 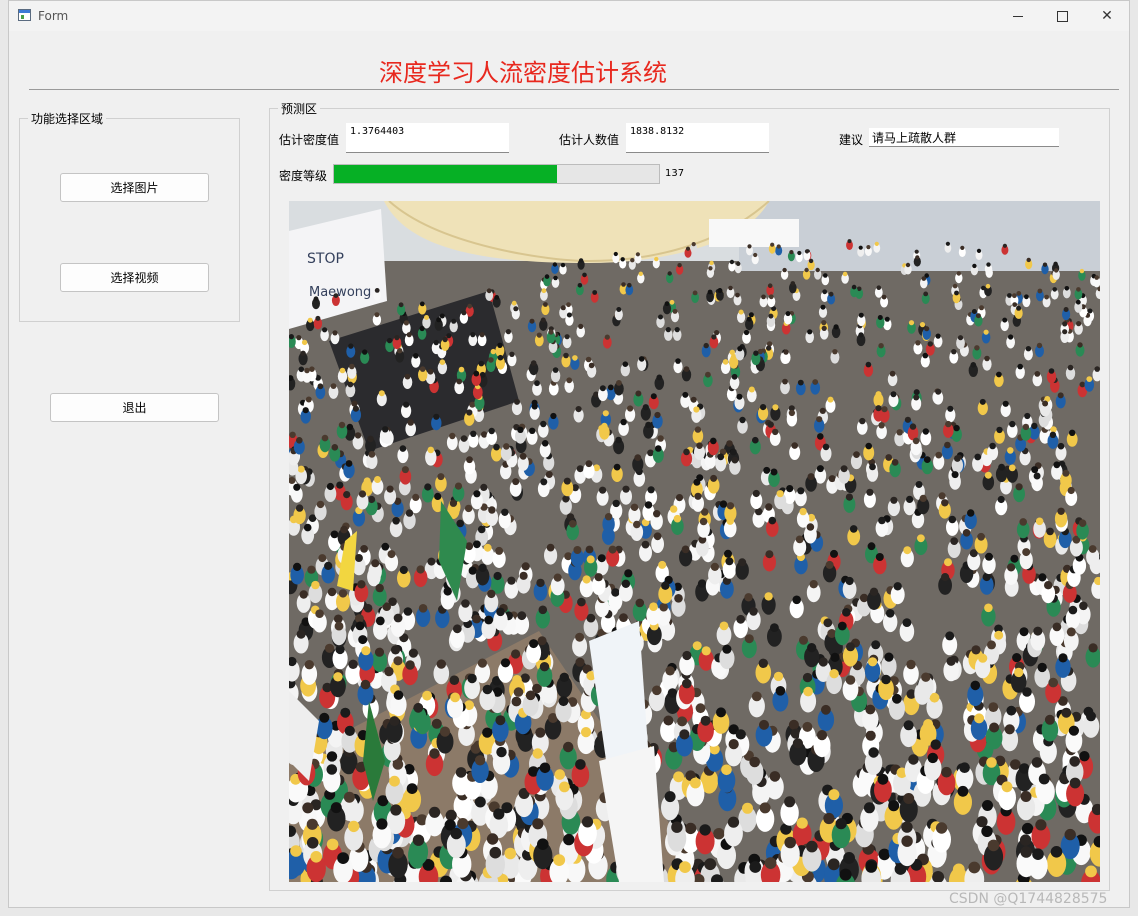 What do you see at coordinates (1028, 899) in the screenshot?
I see `csdn-watermark: CSDN @Q1744828575` at bounding box center [1028, 899].